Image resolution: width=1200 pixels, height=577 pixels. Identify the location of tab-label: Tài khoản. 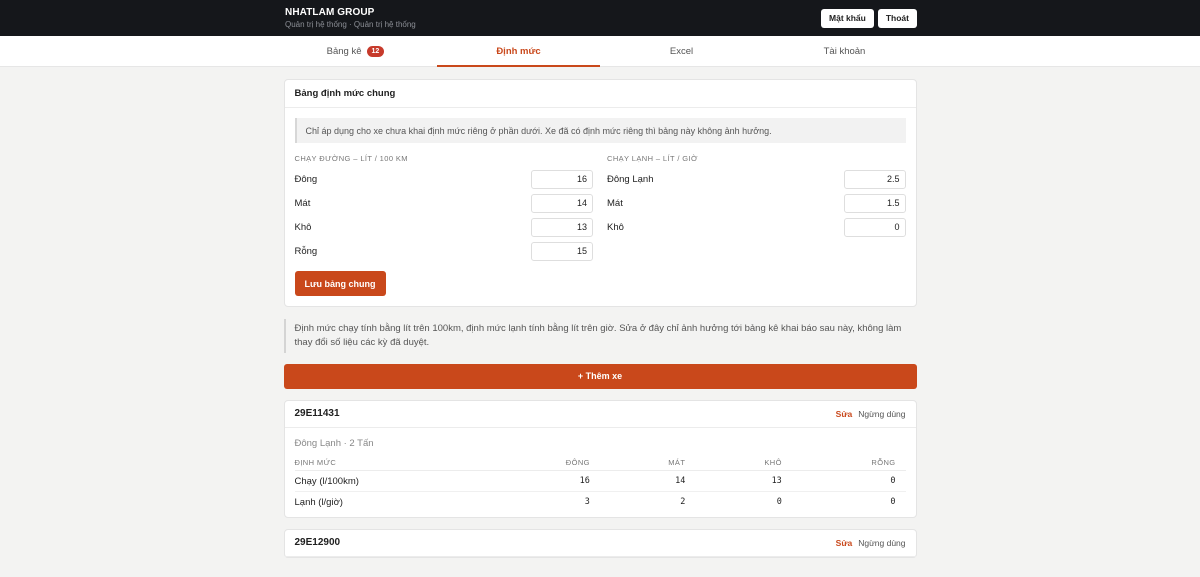
(844, 51).